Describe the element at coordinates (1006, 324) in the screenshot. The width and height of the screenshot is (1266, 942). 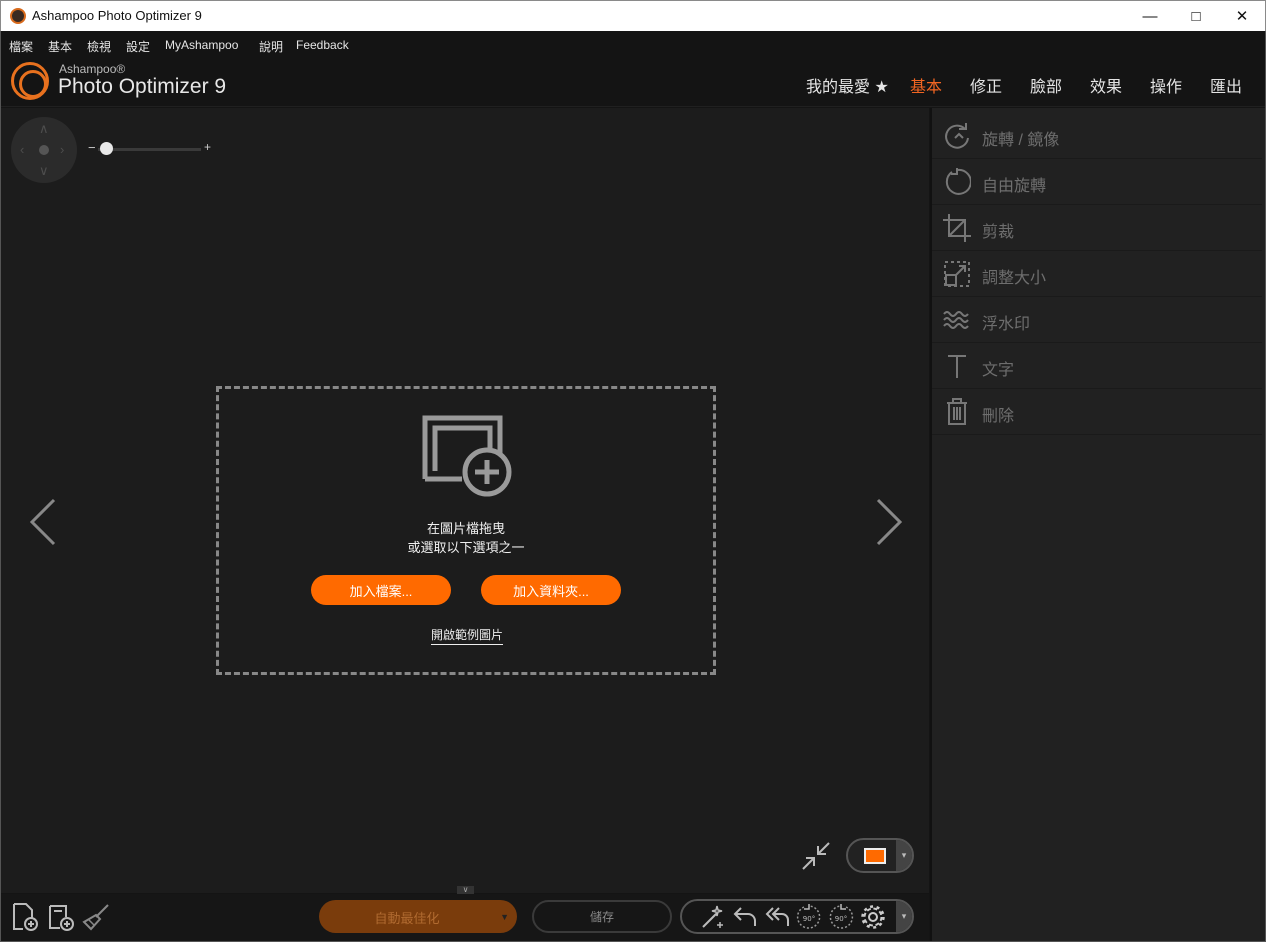
I see `tool-label: 浮水印` at that location.